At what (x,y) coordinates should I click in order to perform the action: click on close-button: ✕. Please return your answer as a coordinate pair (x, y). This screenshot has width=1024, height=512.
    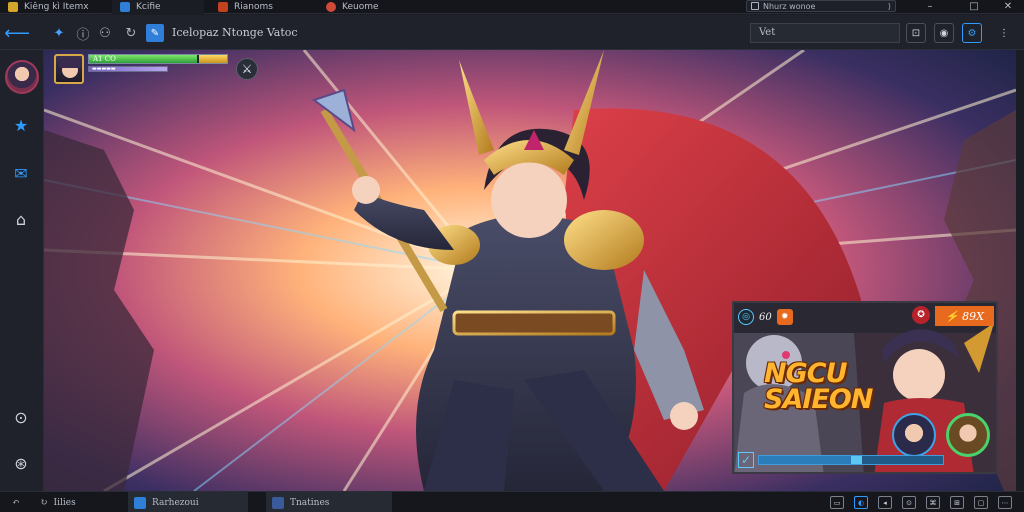
    Looking at the image, I should click on (1008, 6).